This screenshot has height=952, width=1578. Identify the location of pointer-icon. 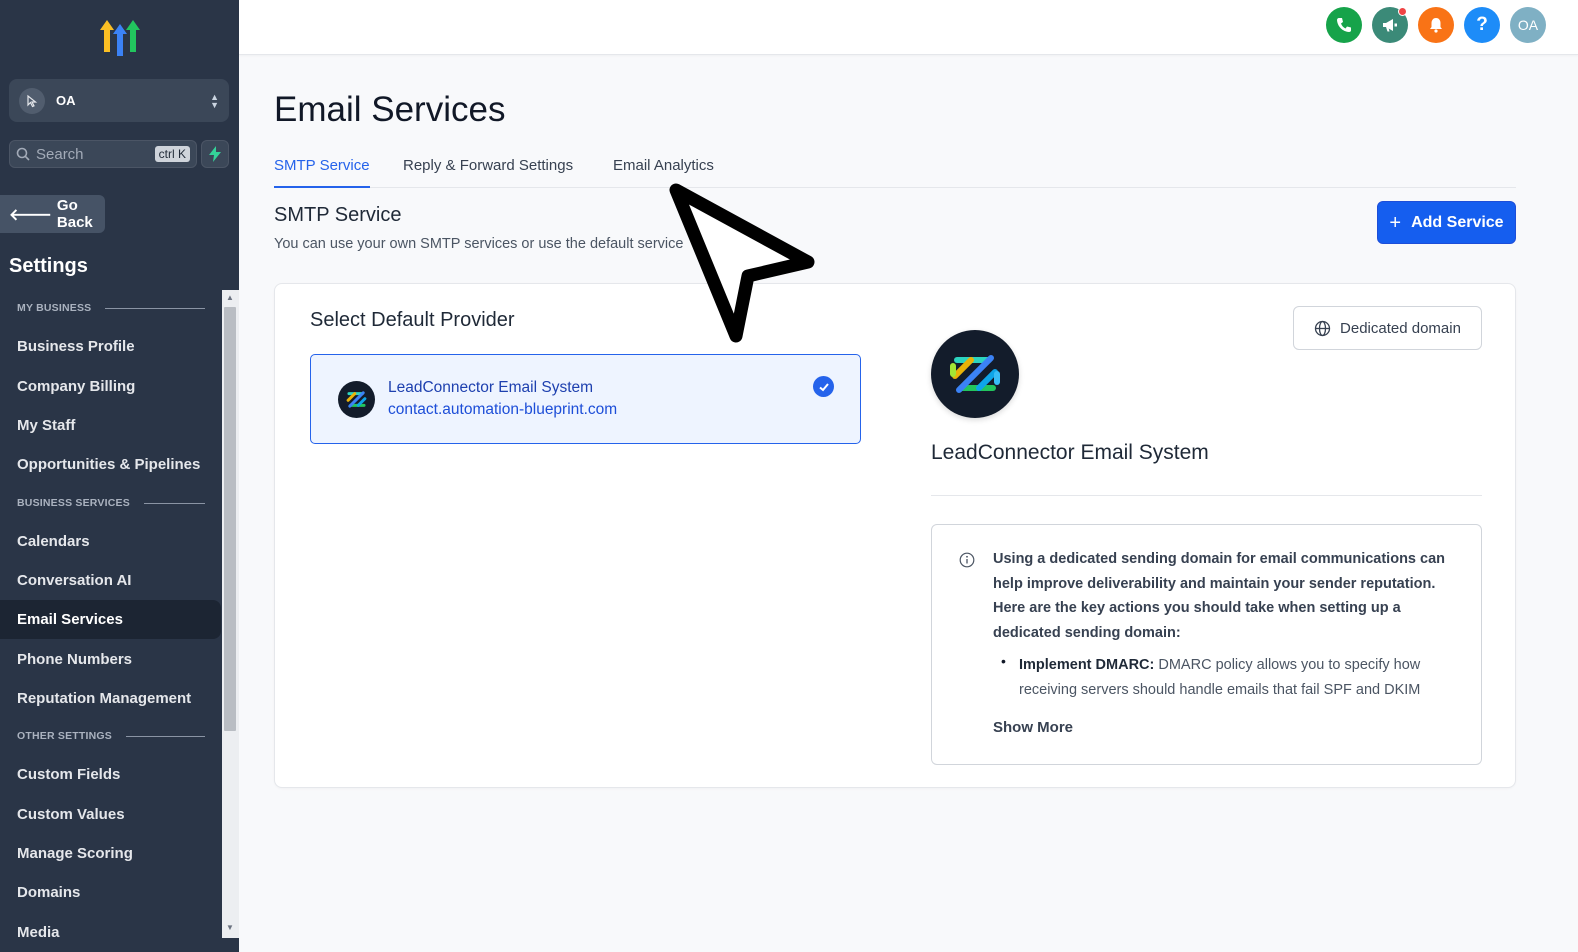
(32, 100).